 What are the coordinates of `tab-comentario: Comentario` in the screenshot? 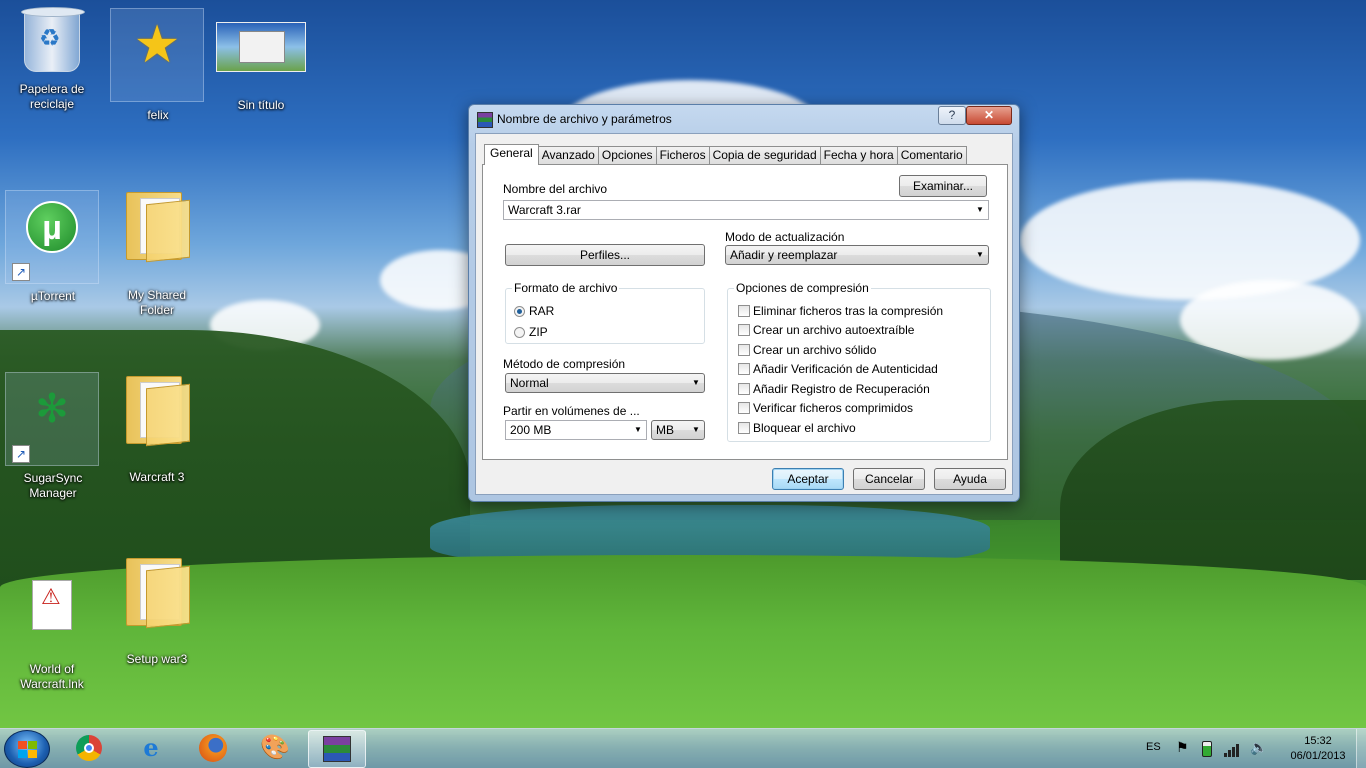 It's located at (931, 155).